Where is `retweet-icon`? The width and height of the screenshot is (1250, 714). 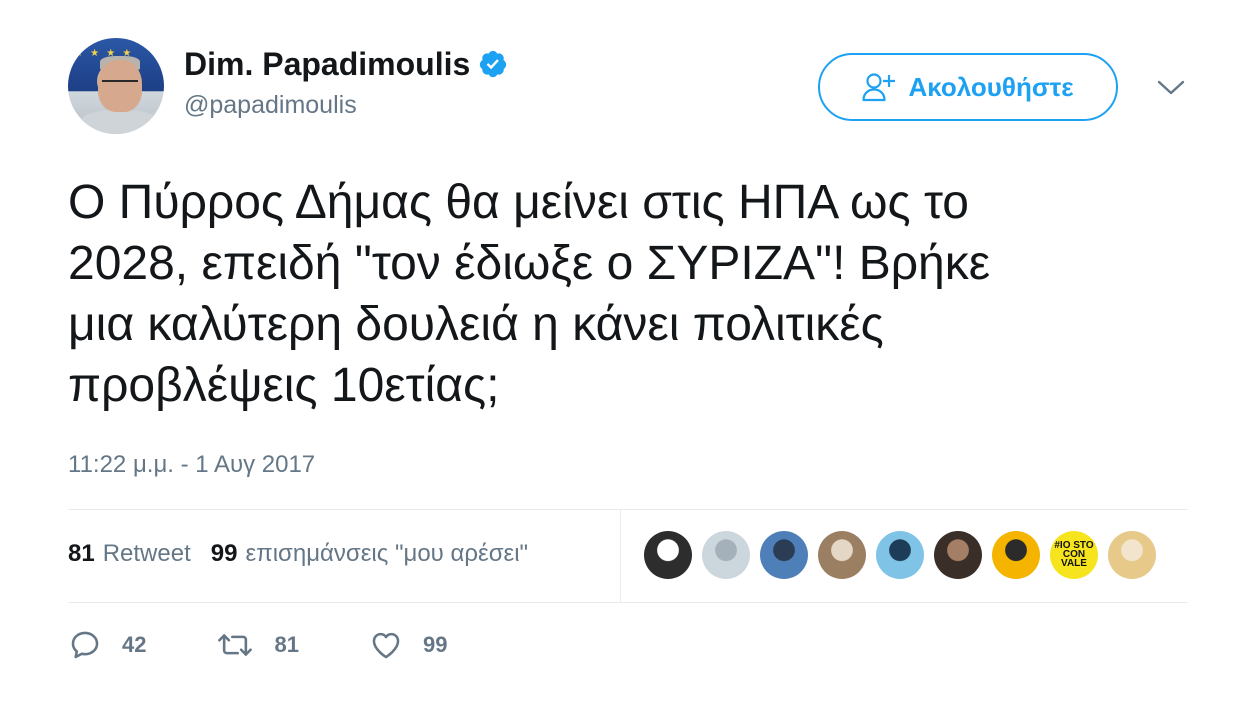
retweet-icon is located at coordinates (235, 645).